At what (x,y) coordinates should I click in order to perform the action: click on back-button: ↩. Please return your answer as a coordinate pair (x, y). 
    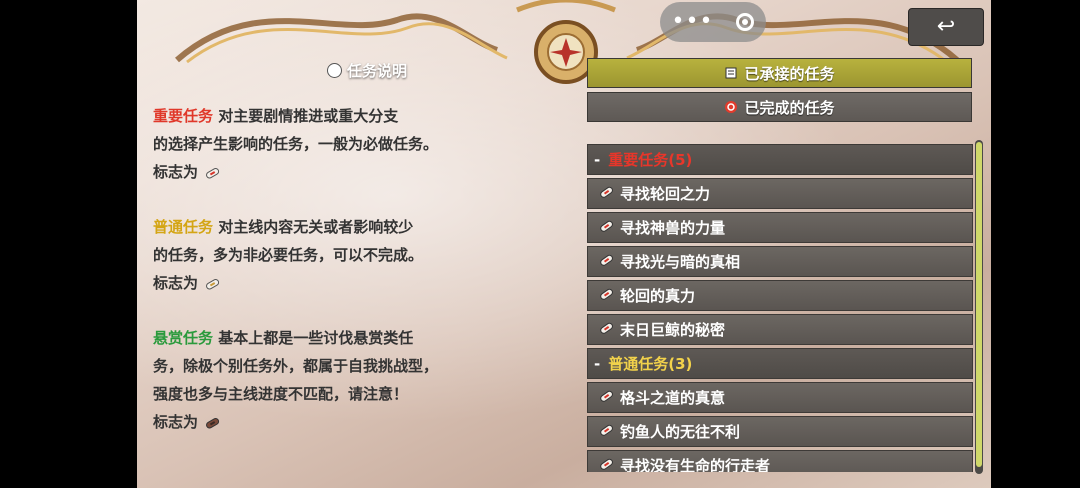
    Looking at the image, I should click on (946, 27).